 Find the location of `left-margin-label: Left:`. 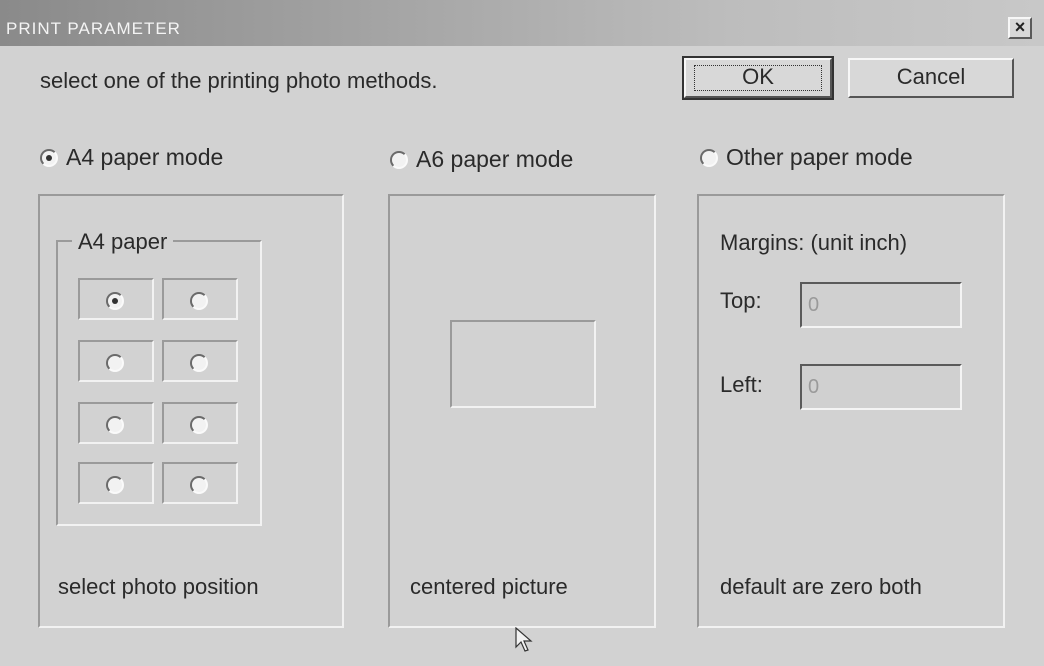

left-margin-label: Left: is located at coordinates (741, 384).